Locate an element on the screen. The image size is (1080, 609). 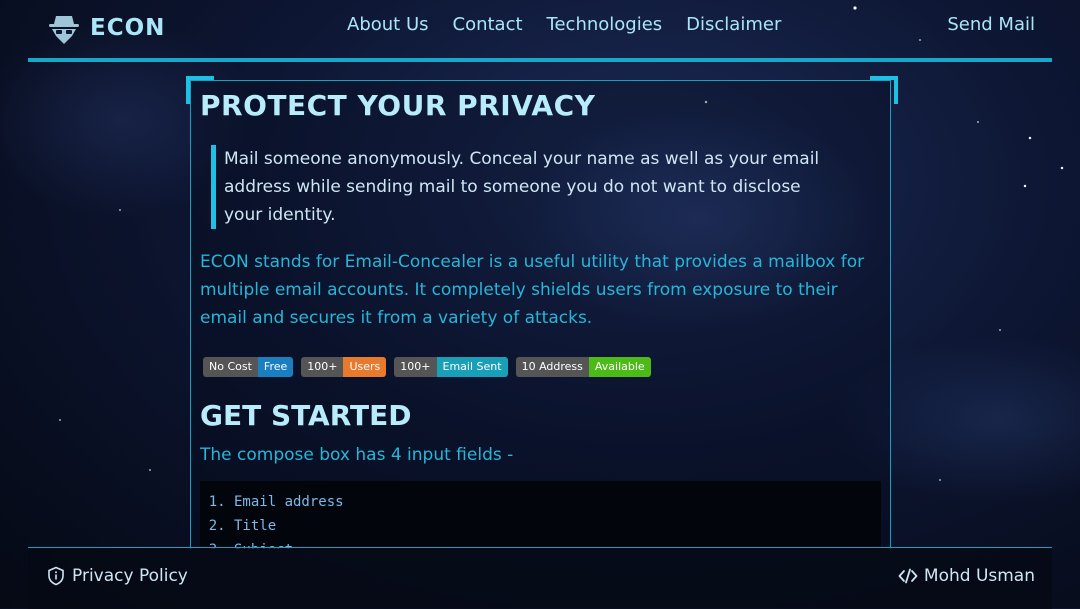
badge-label: 10 Address is located at coordinates (552, 367).